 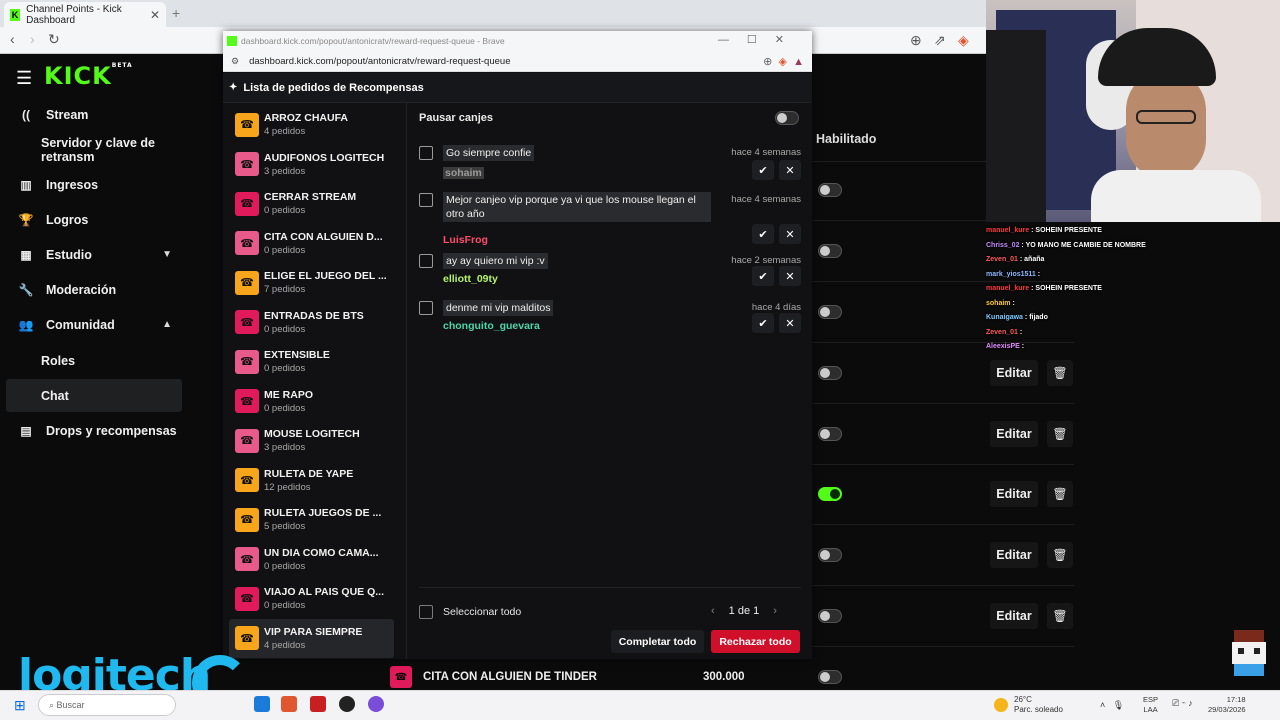 What do you see at coordinates (94, 324) in the screenshot?
I see `sidebar-item: 👥 Comunidad ▲` at bounding box center [94, 324].